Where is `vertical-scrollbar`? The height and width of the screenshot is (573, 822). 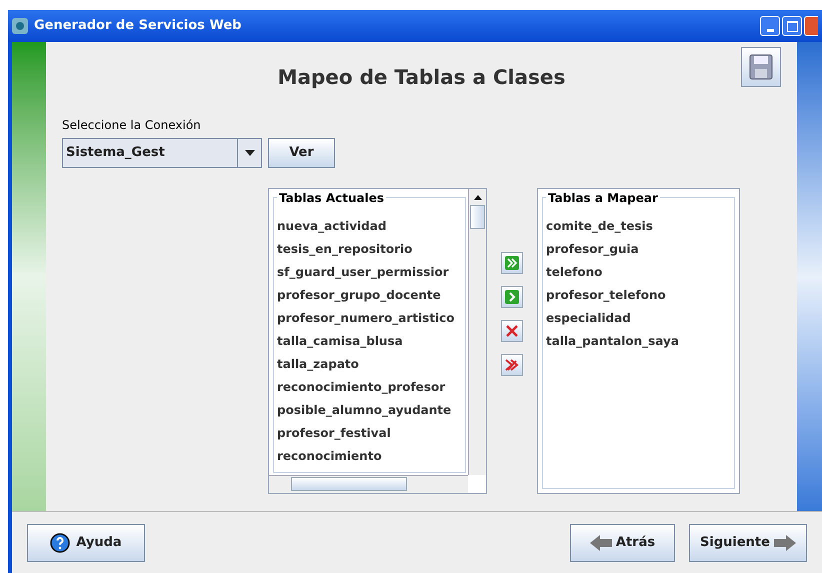 vertical-scrollbar is located at coordinates (477, 332).